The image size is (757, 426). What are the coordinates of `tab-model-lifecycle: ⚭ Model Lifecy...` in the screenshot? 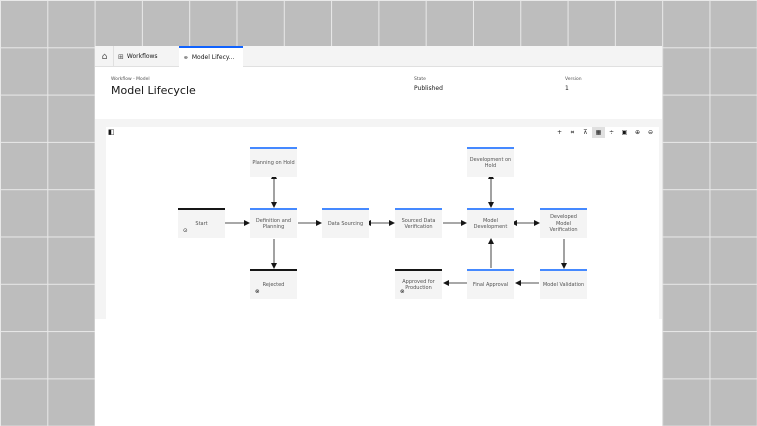 It's located at (211, 56).